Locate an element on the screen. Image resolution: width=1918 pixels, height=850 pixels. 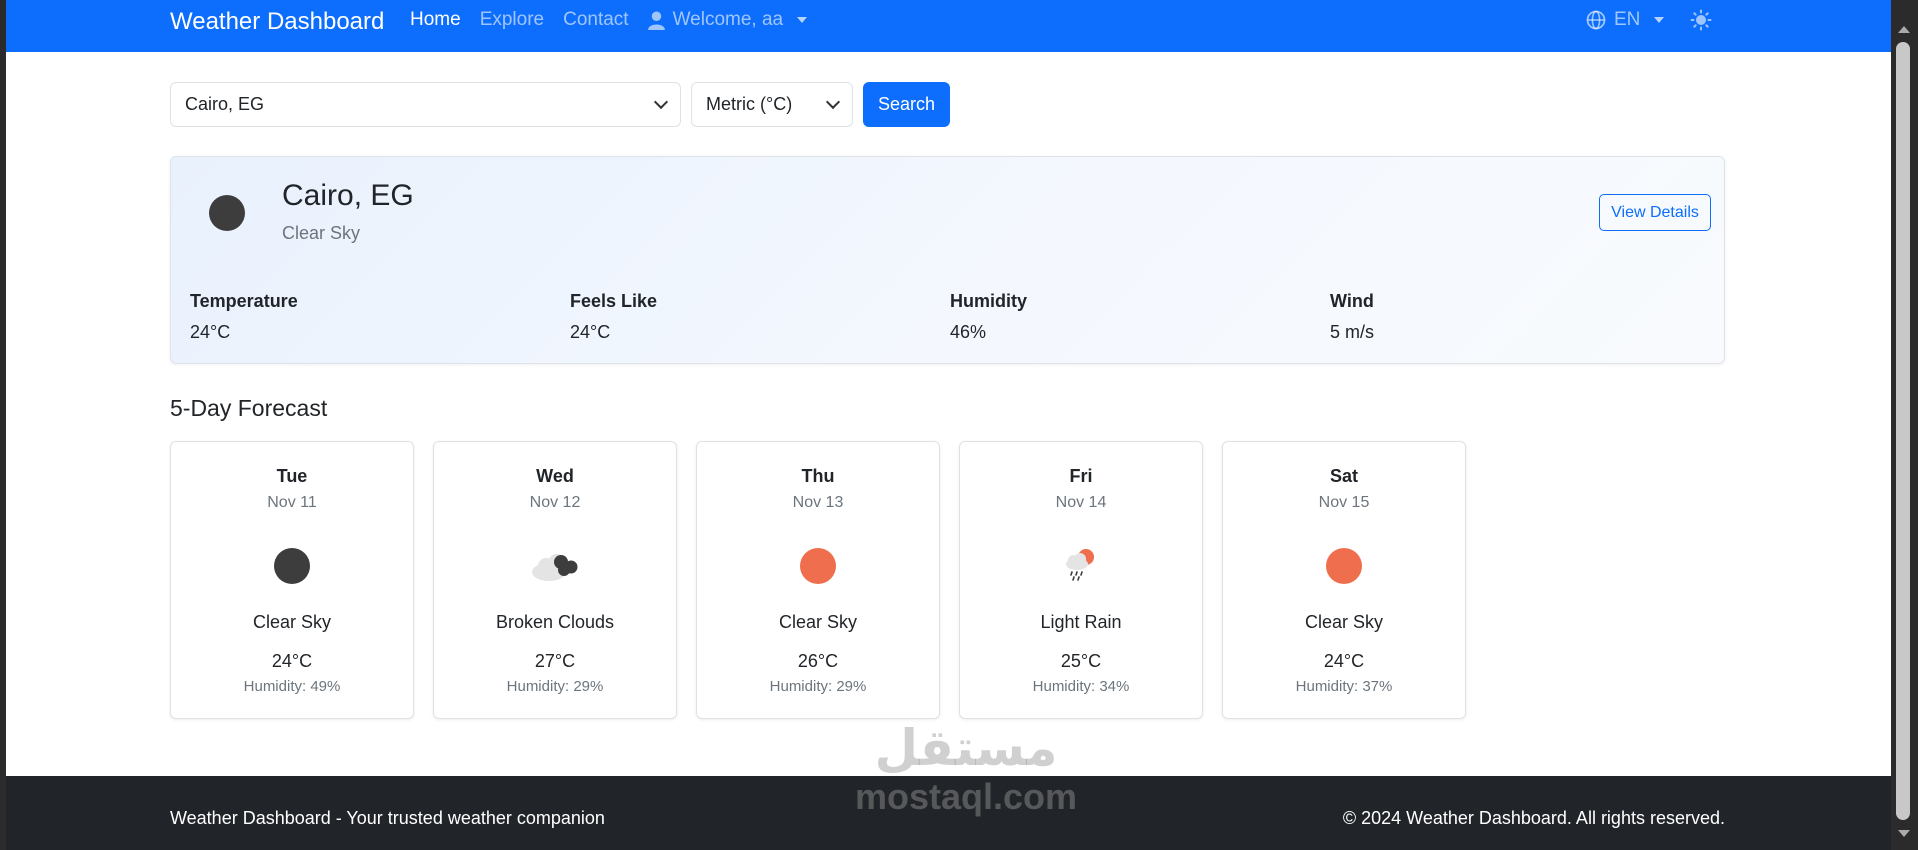
forecast-card: Tue Nov 11 Clear Sky 24°C Humidity: 49% is located at coordinates (292, 580).